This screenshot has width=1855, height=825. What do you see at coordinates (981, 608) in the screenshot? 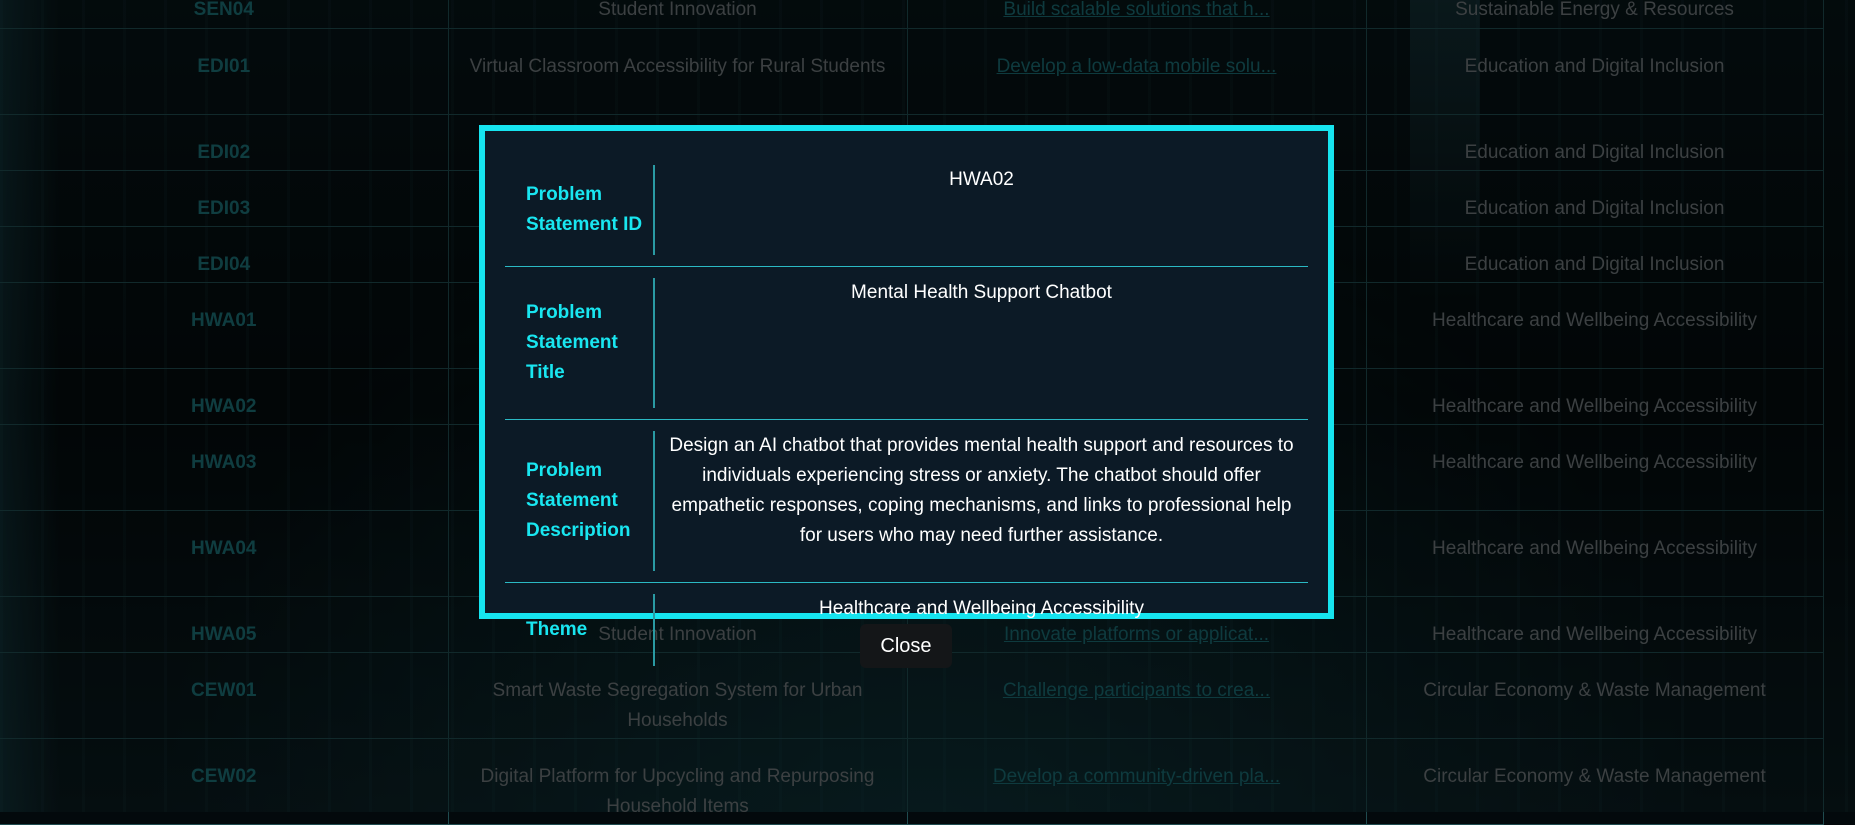
I see `theme-value: Healthcare and Wellbeing Accessibility` at bounding box center [981, 608].